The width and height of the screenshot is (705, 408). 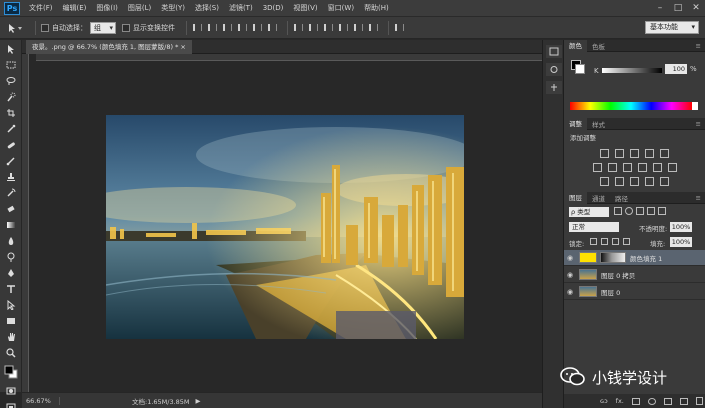 What do you see at coordinates (634, 153) in the screenshot?
I see `curves-icon` at bounding box center [634, 153].